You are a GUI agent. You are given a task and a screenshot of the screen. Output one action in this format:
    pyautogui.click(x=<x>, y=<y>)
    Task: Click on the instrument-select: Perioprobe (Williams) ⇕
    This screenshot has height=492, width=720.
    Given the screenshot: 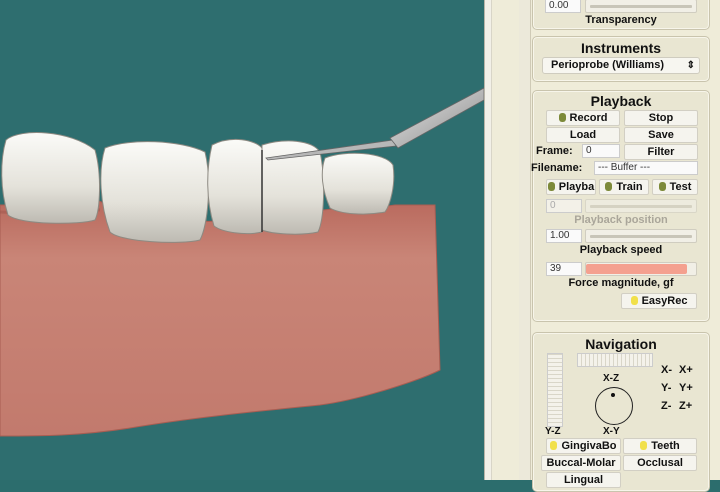 What is the action you would take?
    pyautogui.click(x=621, y=65)
    